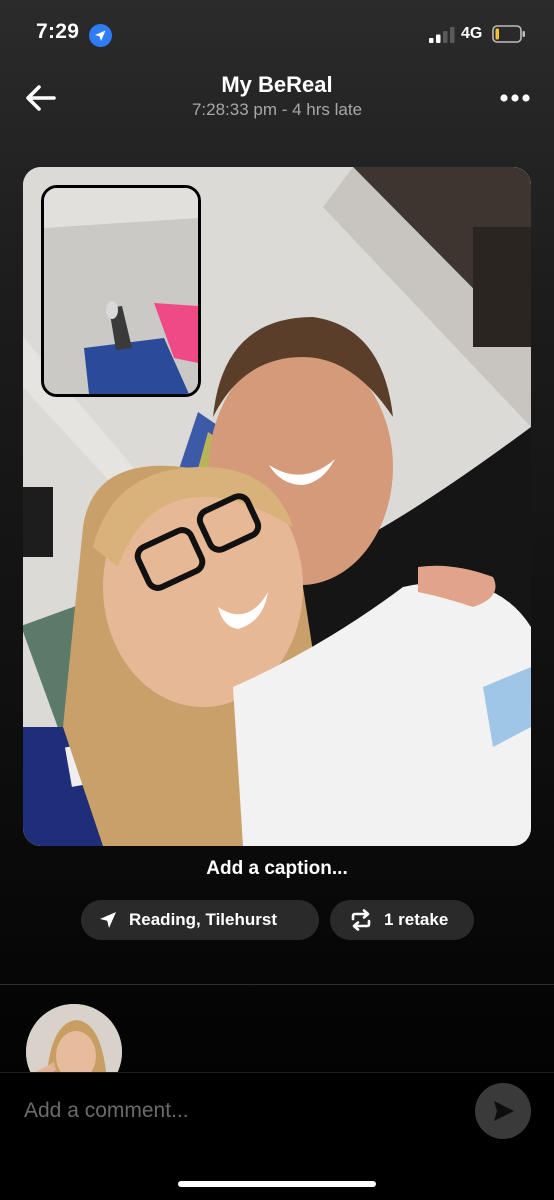  I want to click on retake-chip: 1 retake, so click(402, 920).